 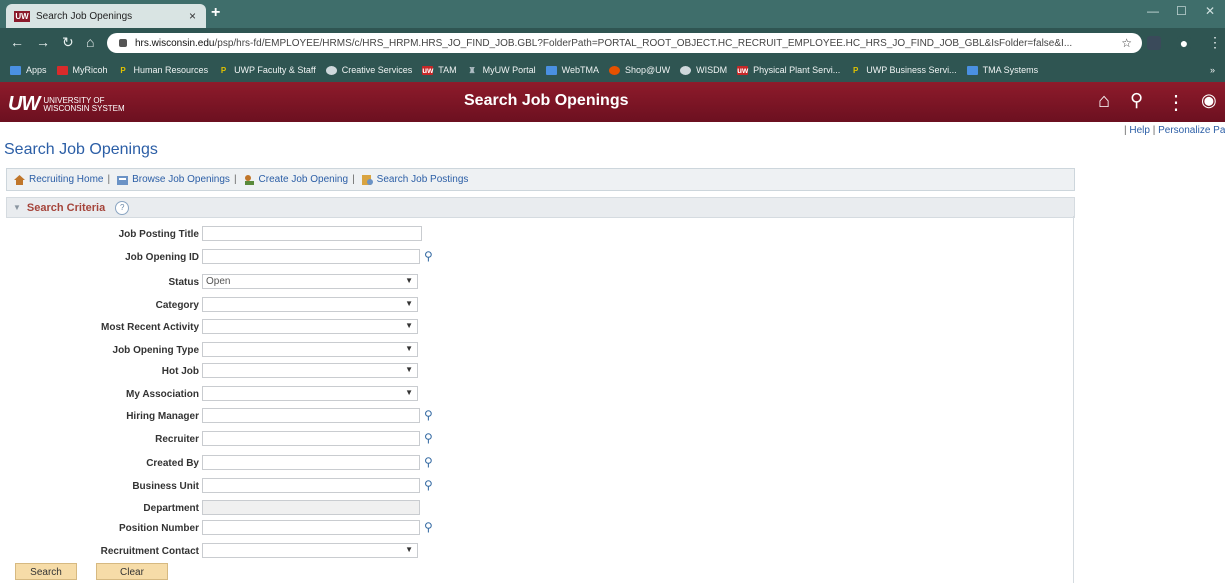 I want to click on bookmark-star-icon: ☆, so click(x=1126, y=43).